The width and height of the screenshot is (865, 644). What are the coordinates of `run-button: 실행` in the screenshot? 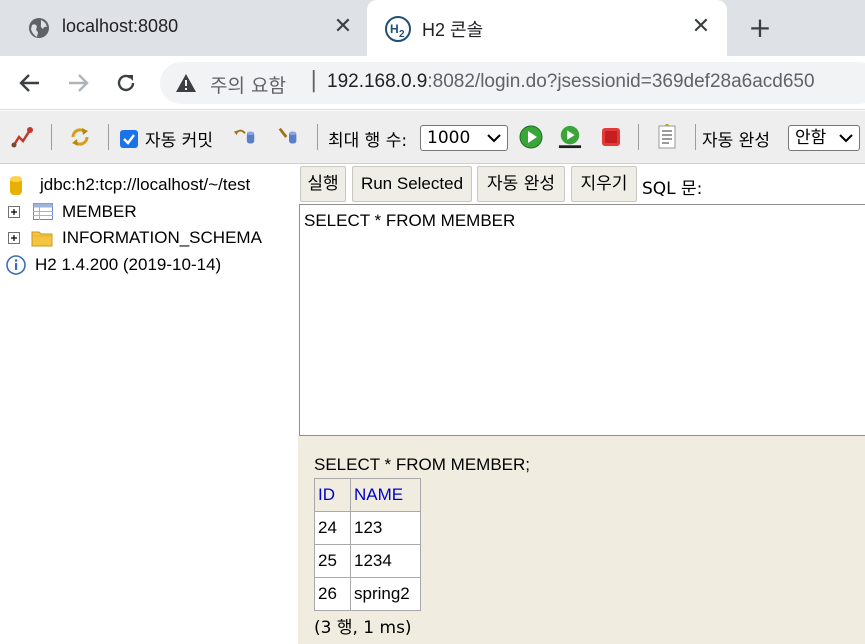 It's located at (323, 184).